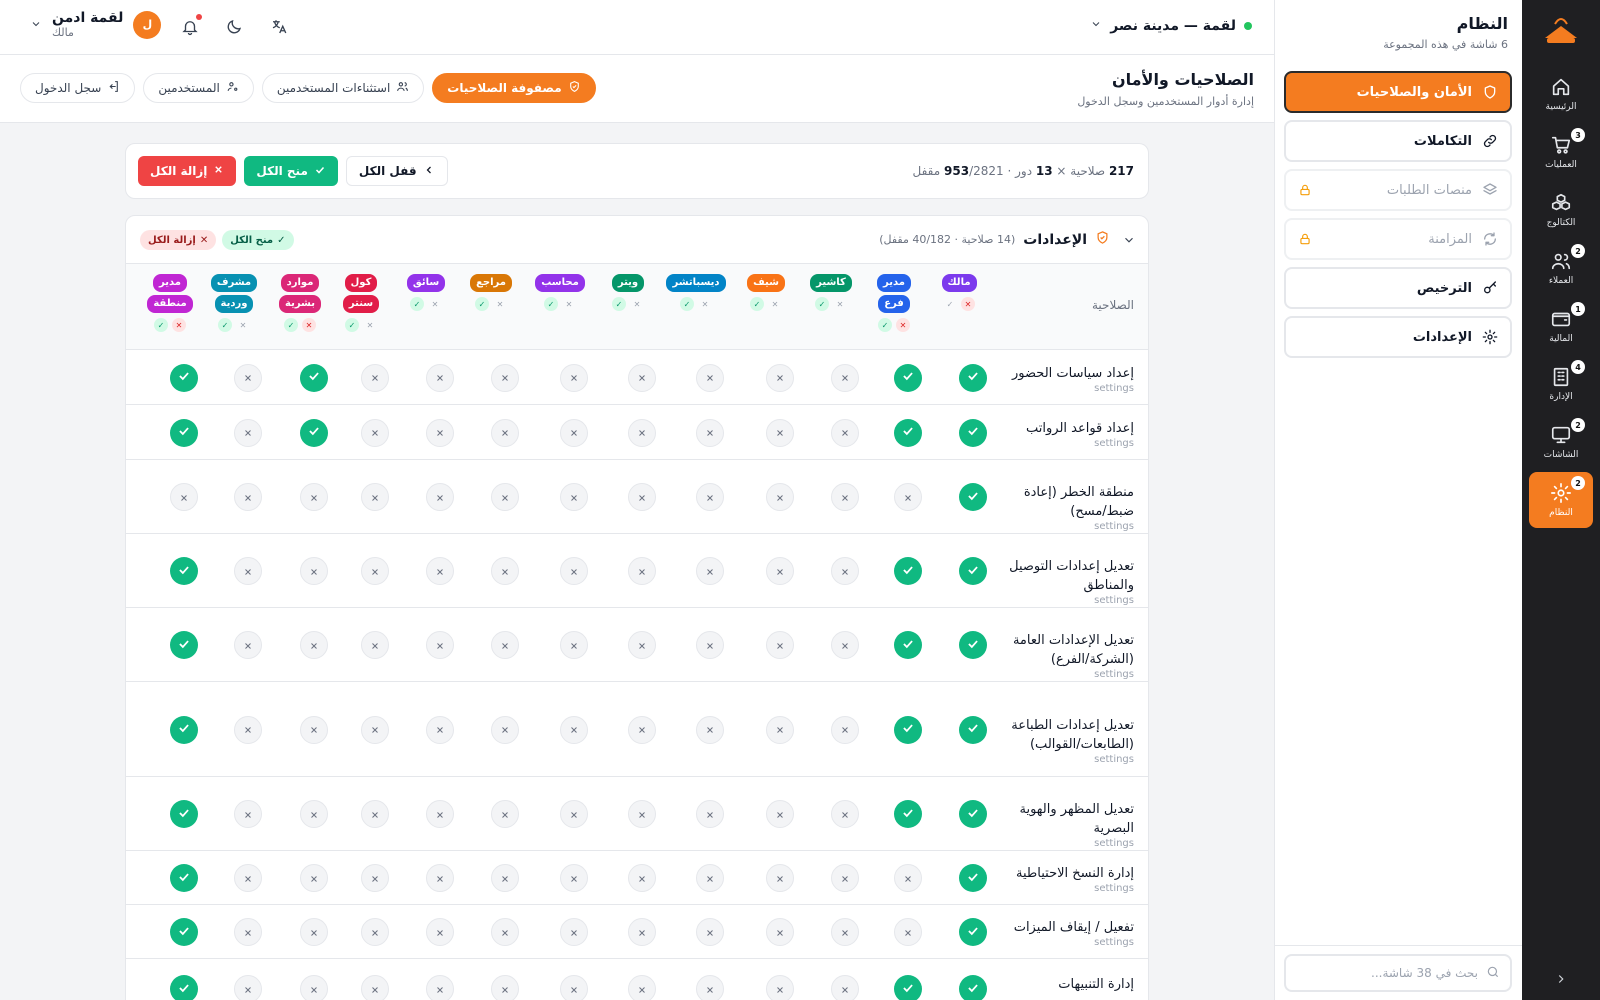 The image size is (1600, 1000). I want to click on branch-selector: لقمة — مدينة نصر, so click(1171, 26).